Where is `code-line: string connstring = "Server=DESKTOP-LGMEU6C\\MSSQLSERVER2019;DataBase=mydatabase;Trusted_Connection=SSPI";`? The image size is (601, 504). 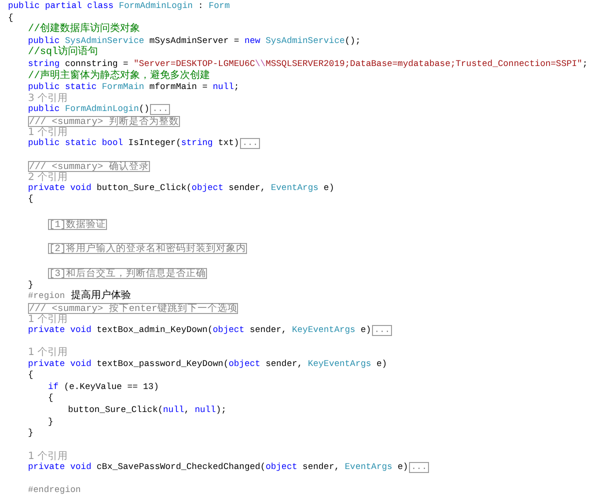
code-line: string connstring = "Server=DESKTOP-LGMEU6C\\MSSQLSERVER2019;DataBase=mydatabase;Trusted_Connection=SSPI"; is located at coordinates (308, 64).